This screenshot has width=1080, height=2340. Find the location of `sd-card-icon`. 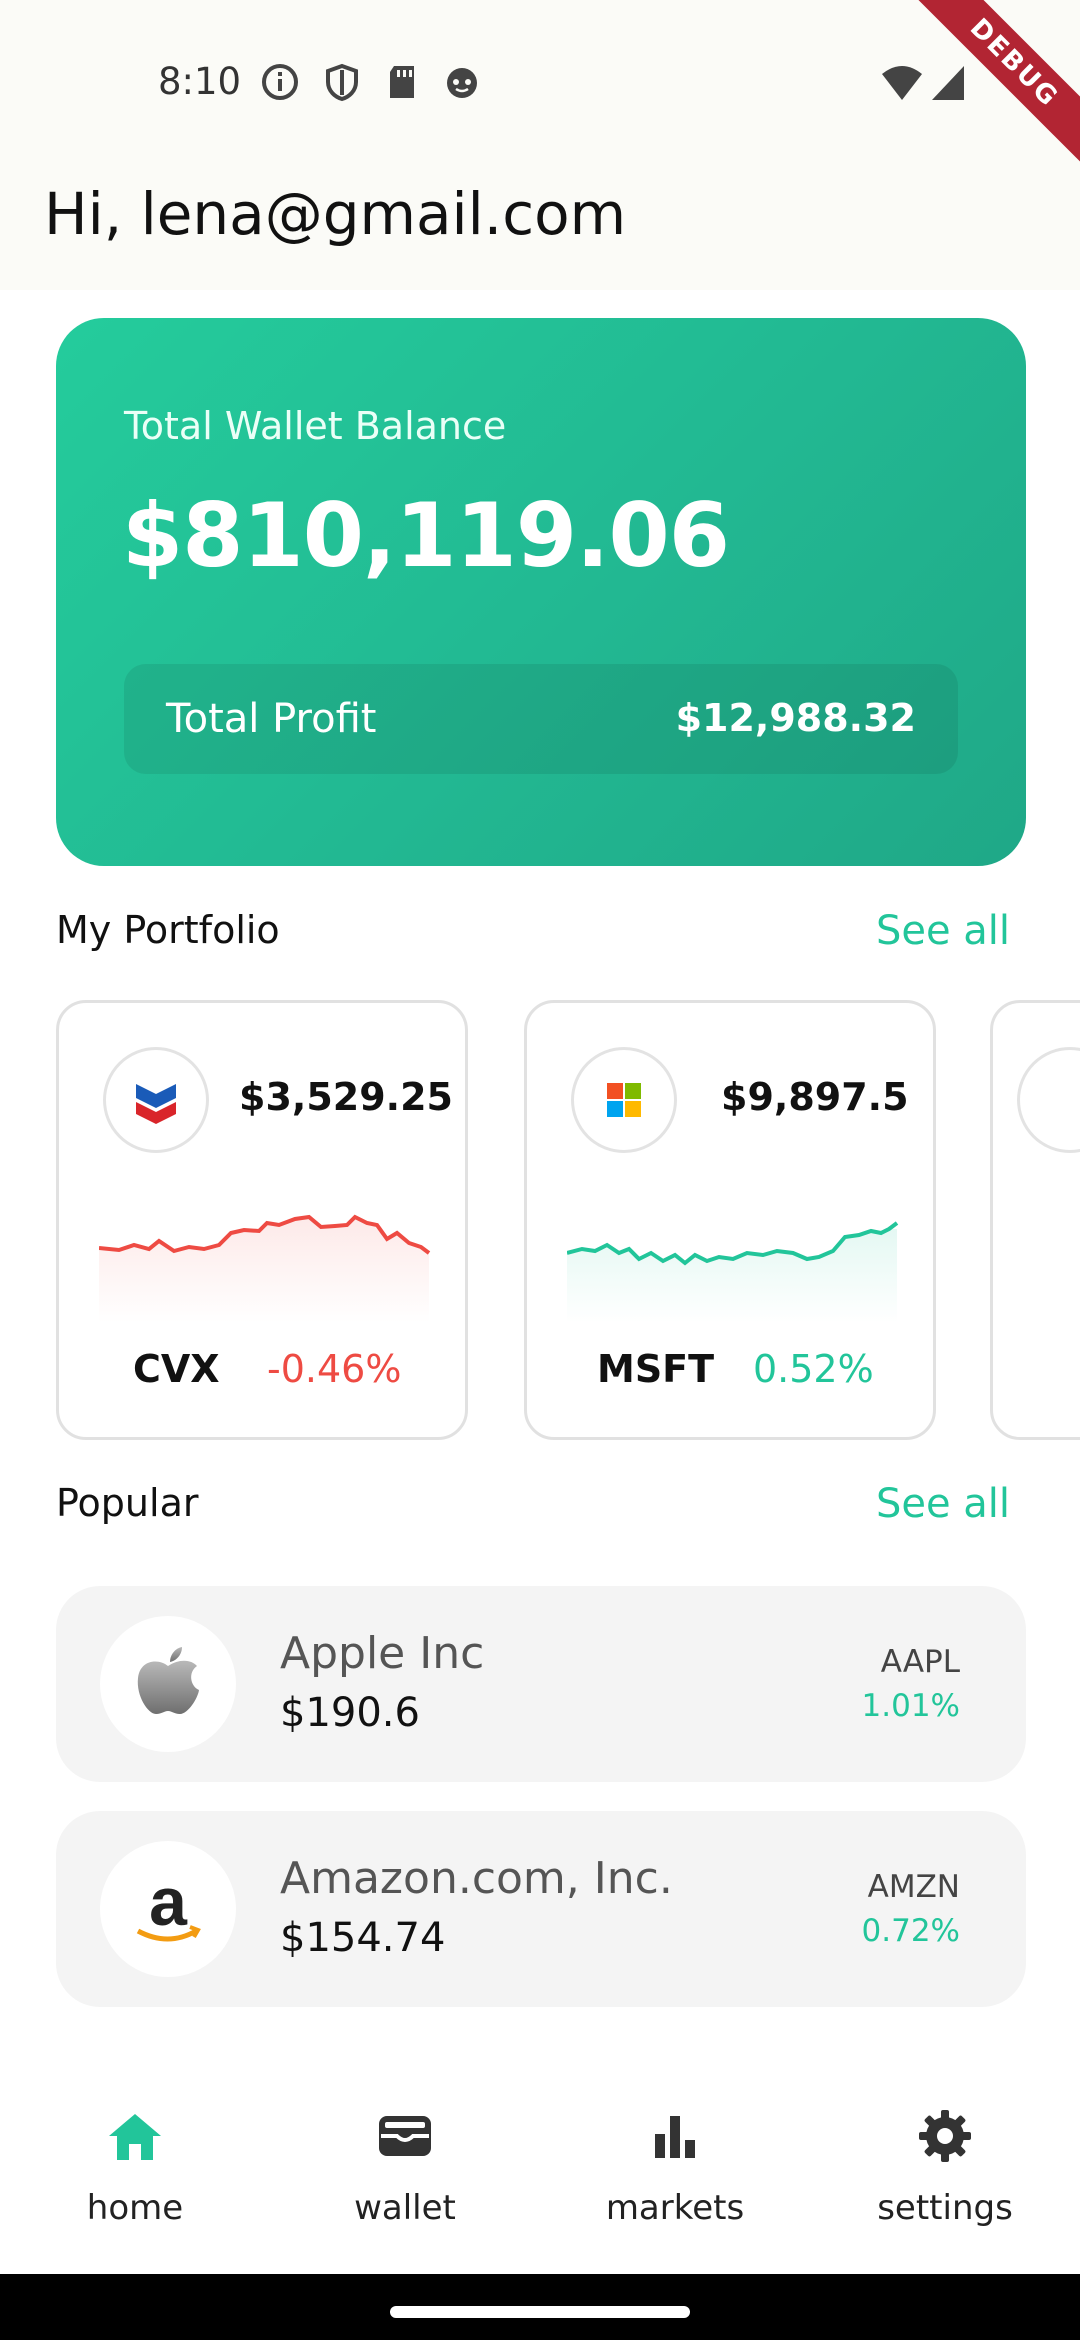

sd-card-icon is located at coordinates (402, 82).